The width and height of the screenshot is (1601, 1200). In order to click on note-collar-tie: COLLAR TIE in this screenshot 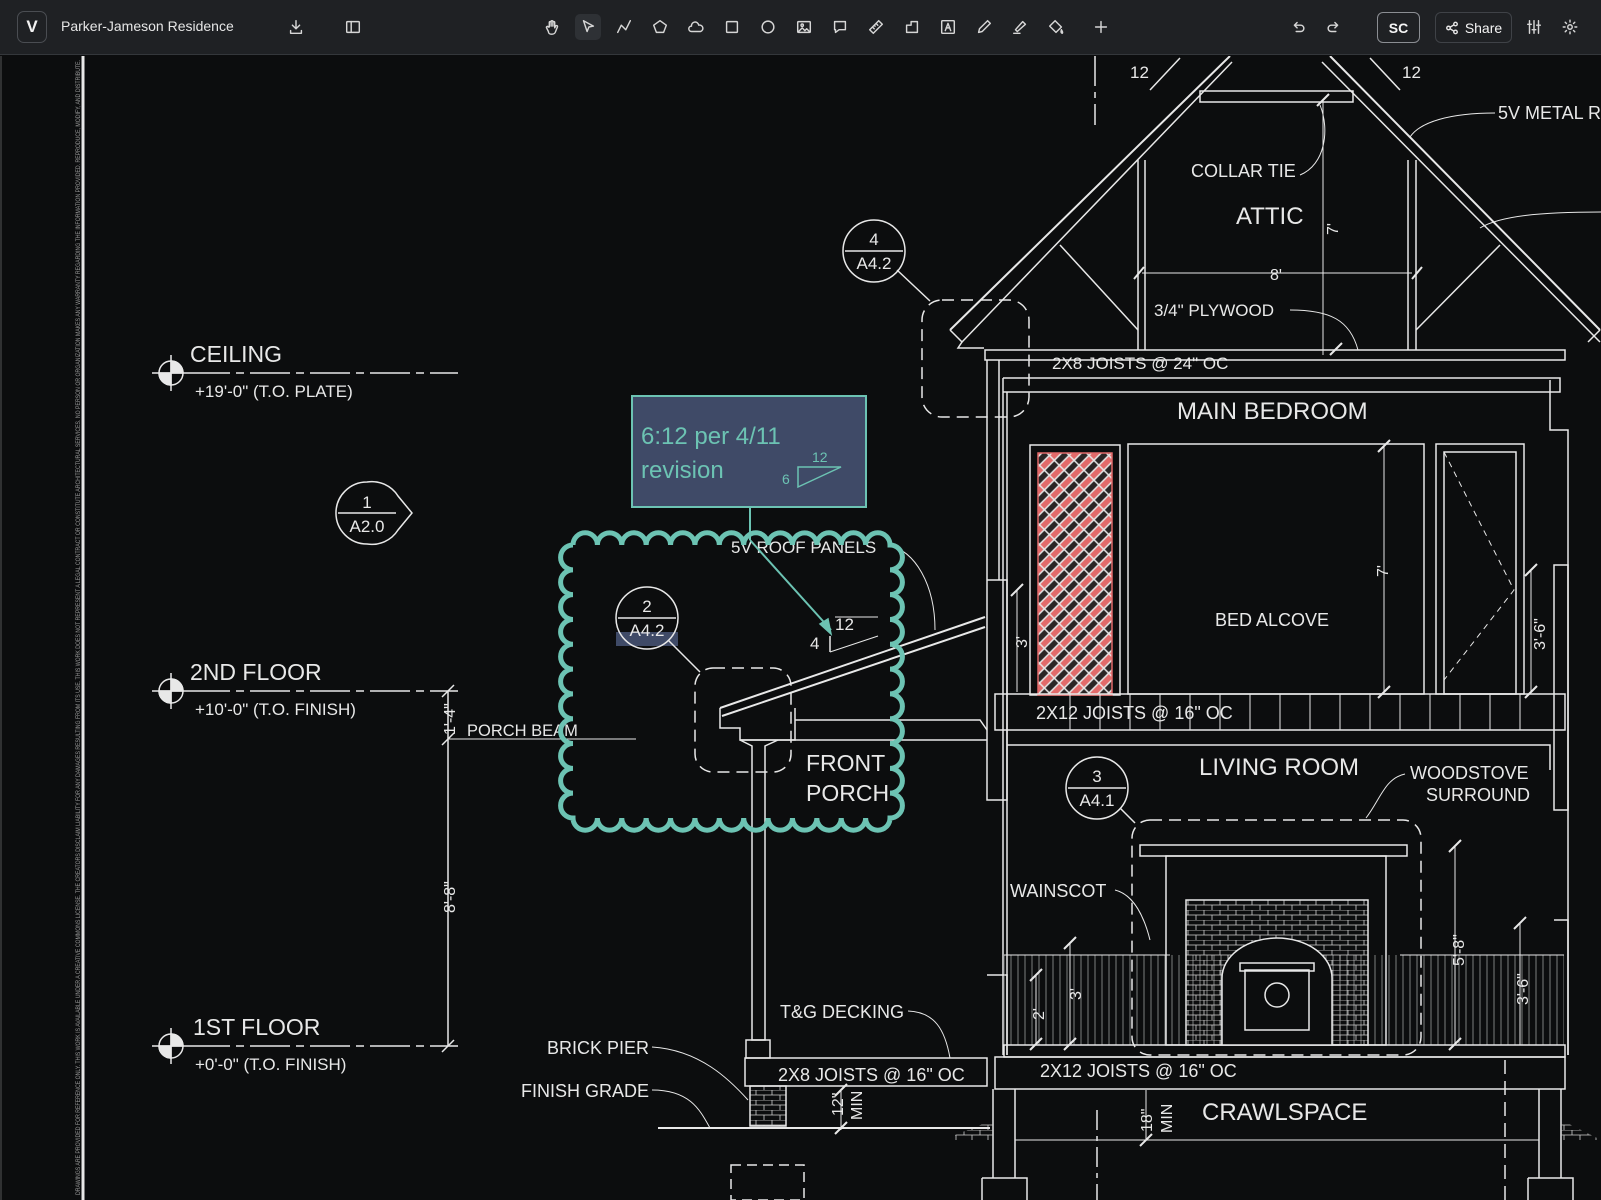, I will do `click(1243, 171)`.